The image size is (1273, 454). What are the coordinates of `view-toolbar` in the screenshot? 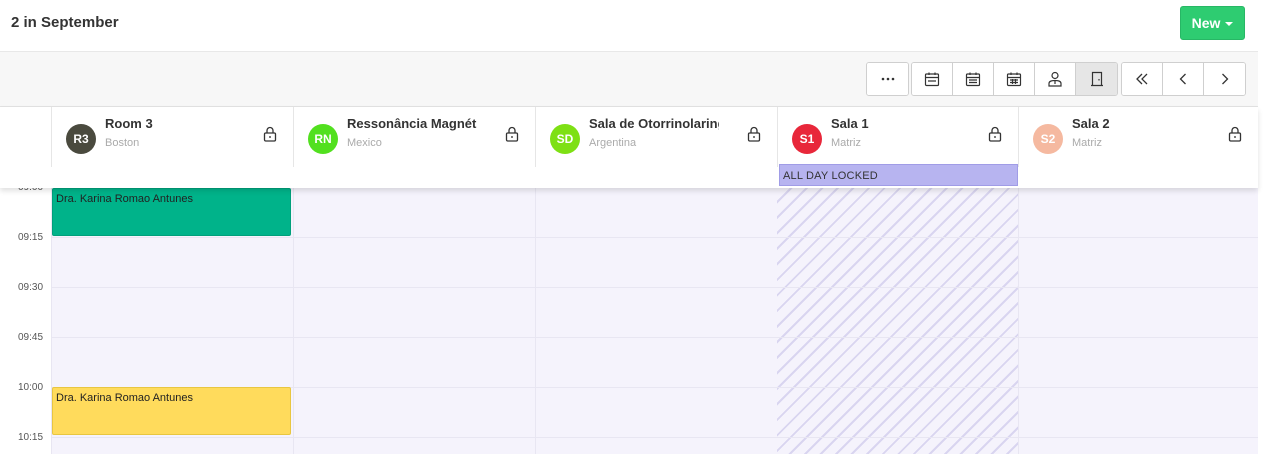 It's located at (629, 79).